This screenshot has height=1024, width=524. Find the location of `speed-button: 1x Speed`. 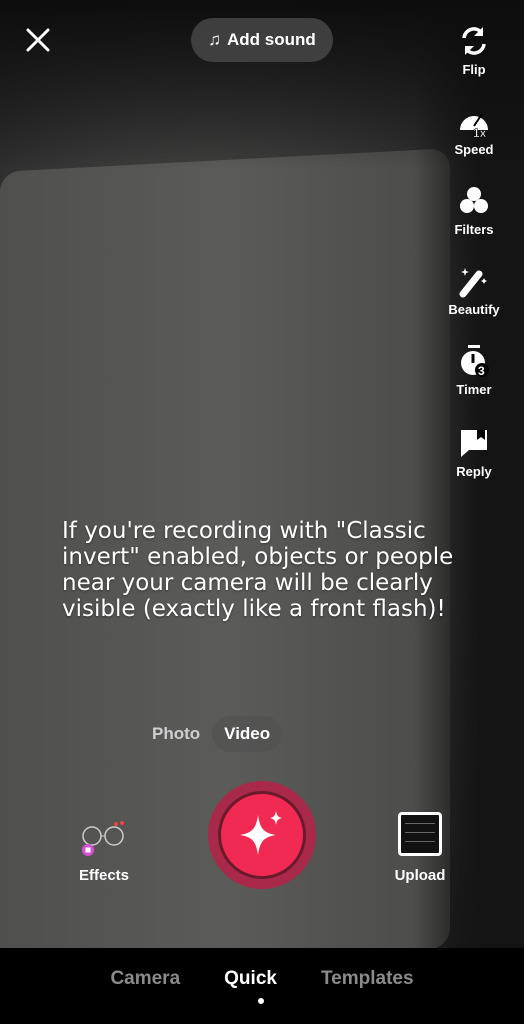

speed-button: 1x Speed is located at coordinates (474, 130).